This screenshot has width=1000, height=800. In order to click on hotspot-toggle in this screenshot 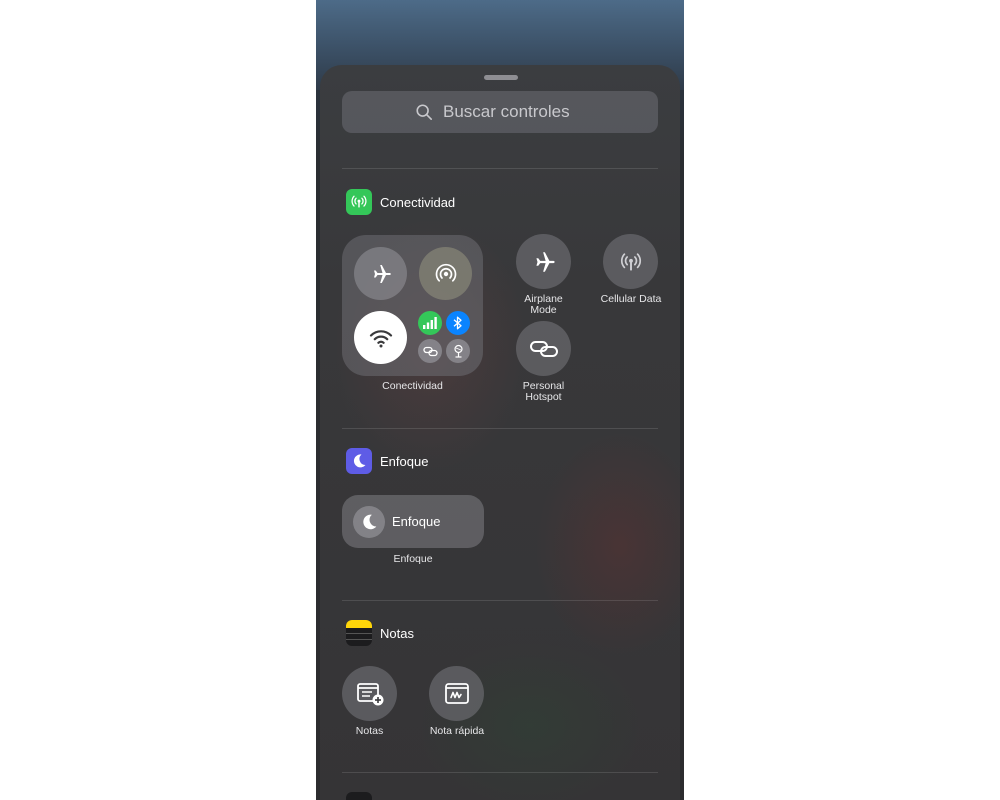, I will do `click(430, 351)`.